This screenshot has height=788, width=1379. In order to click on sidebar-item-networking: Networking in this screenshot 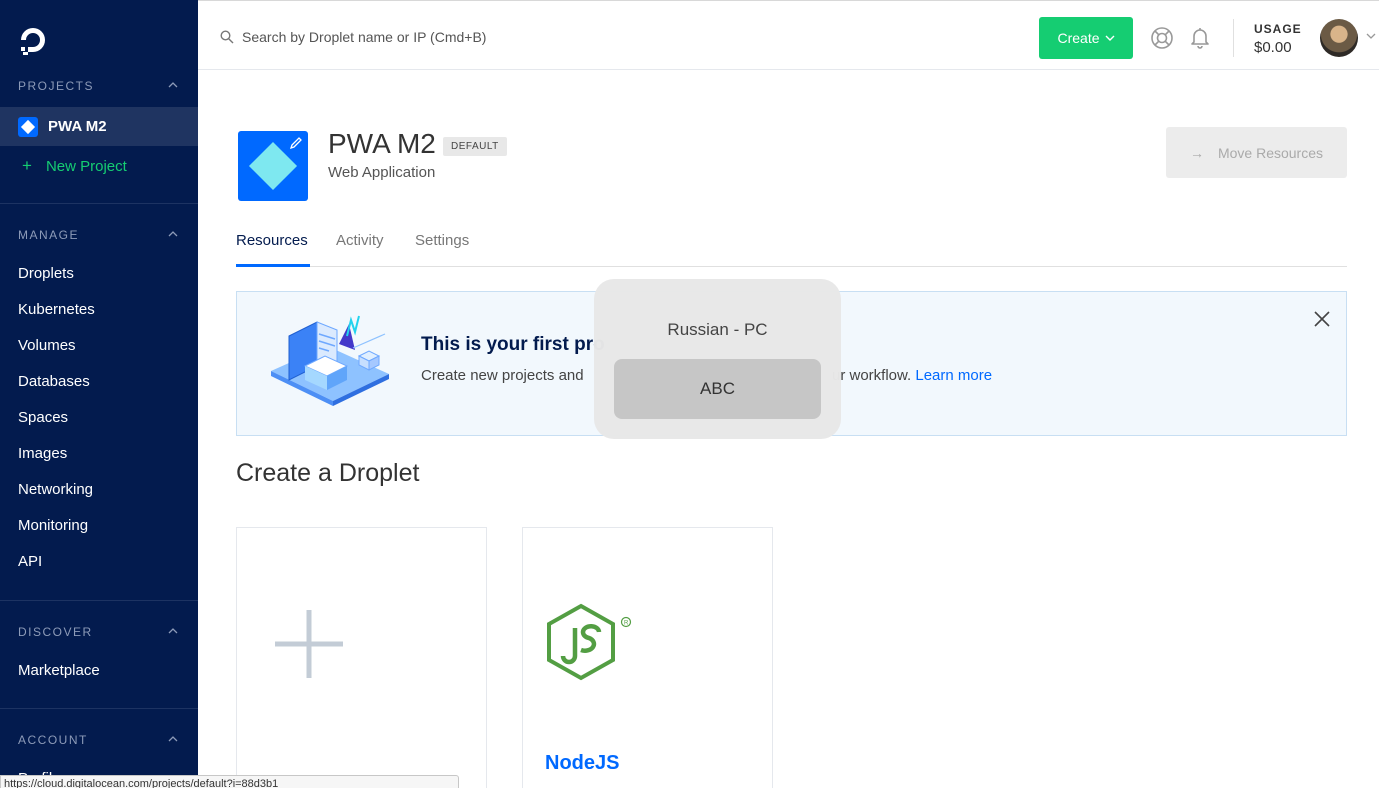, I will do `click(55, 489)`.